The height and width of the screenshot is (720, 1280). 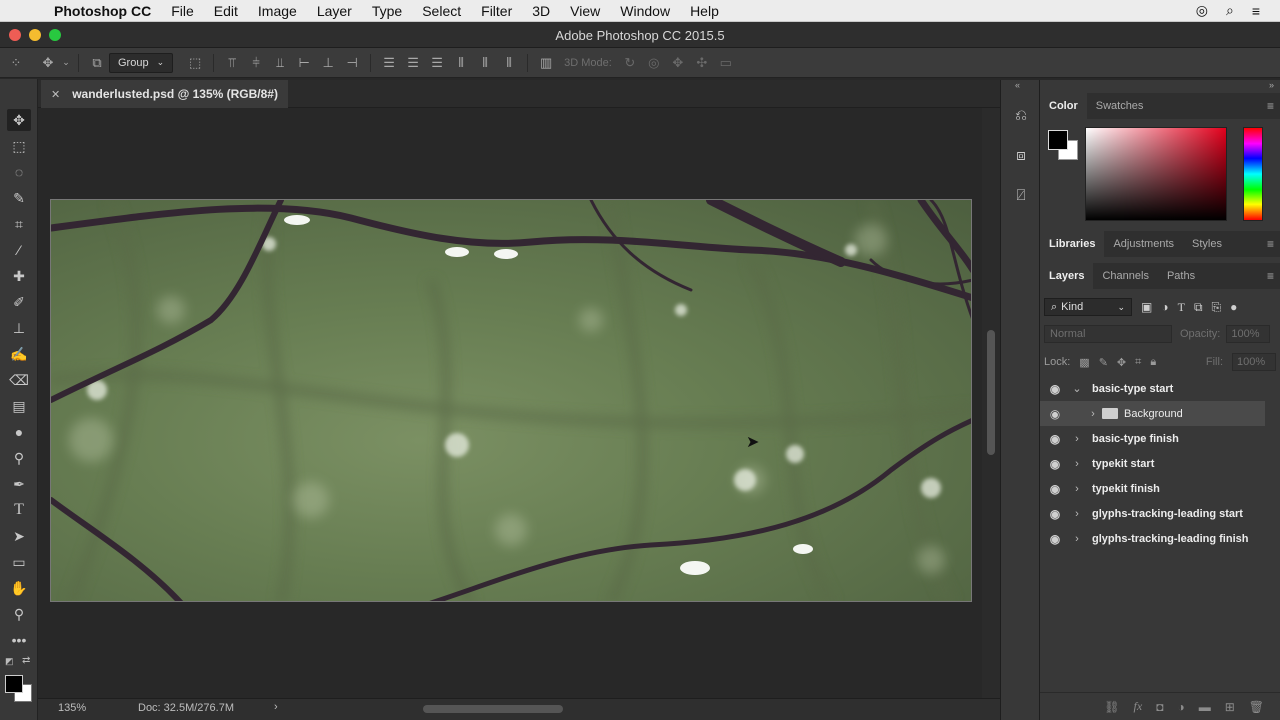 What do you see at coordinates (509, 63) in the screenshot?
I see `distribute-right-icon: ⫴` at bounding box center [509, 63].